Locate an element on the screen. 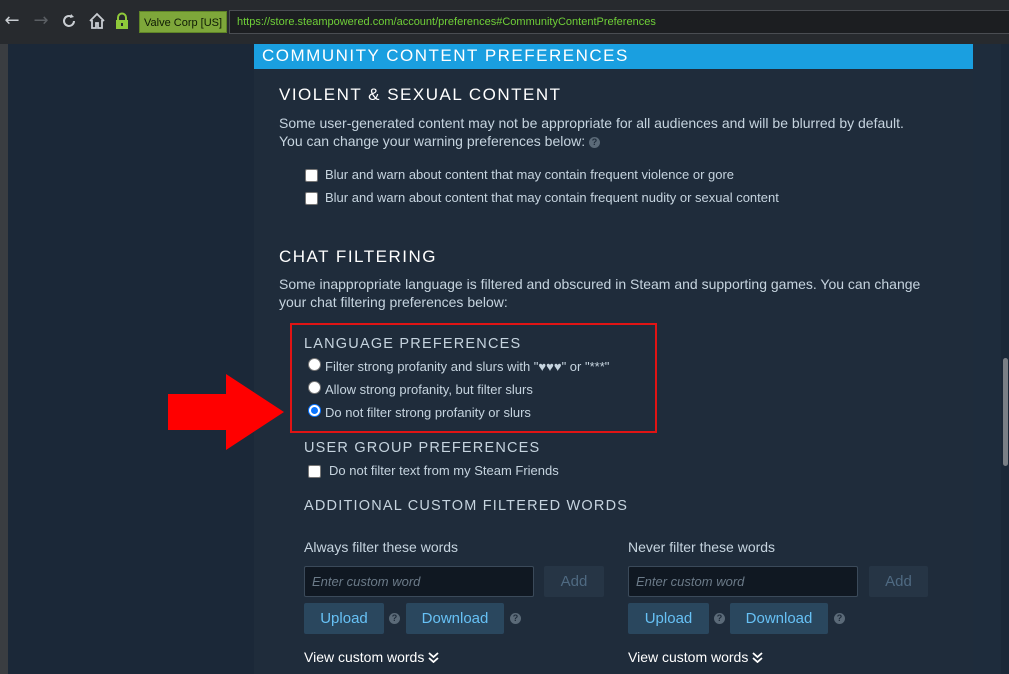  section-title: COMMUNITY CONTENT PREFERENCES is located at coordinates (445, 55).